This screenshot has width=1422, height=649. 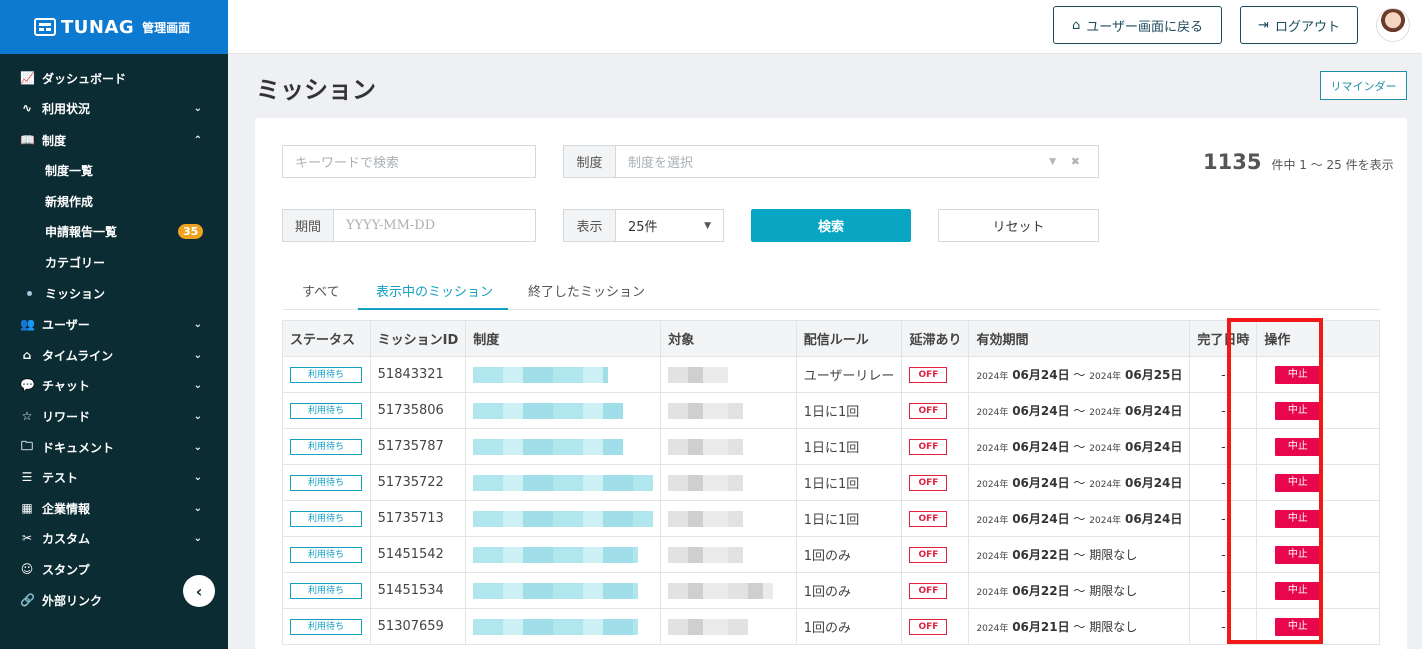 What do you see at coordinates (563, 338) in the screenshot?
I see `col-system: 制度` at bounding box center [563, 338].